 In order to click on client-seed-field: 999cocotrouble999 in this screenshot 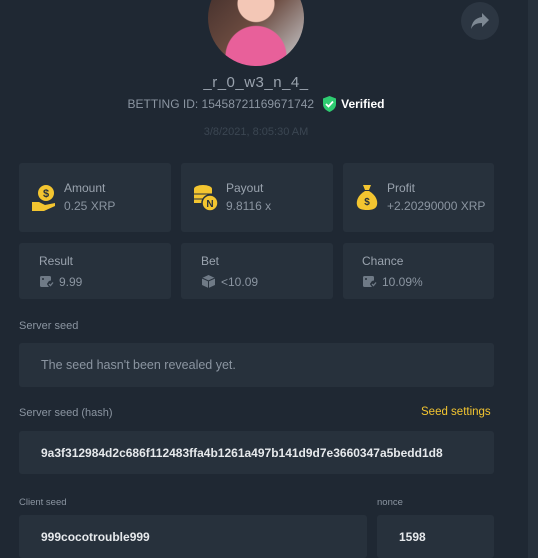, I will do `click(193, 536)`.